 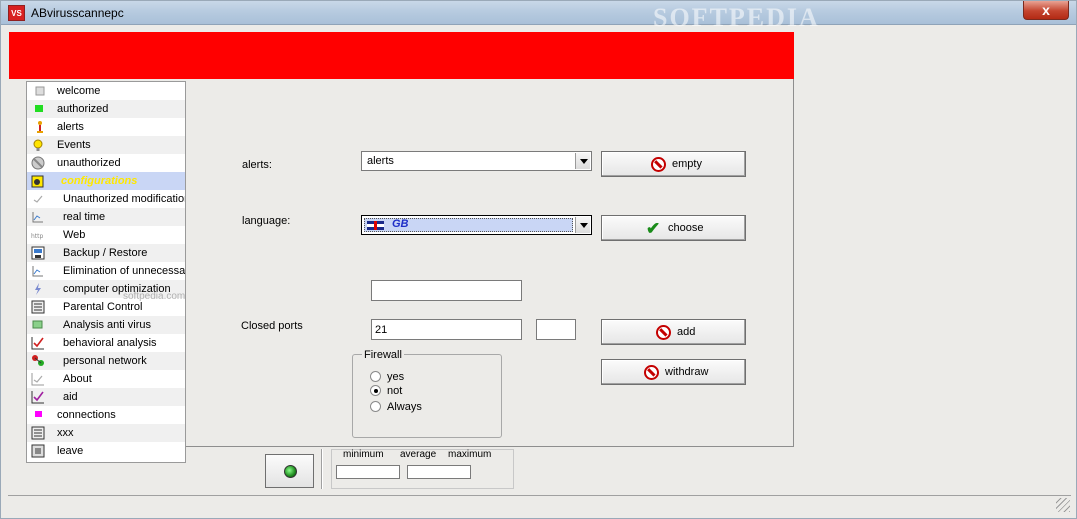 I want to click on sidebar-item-web: http Web, so click(x=106, y=235).